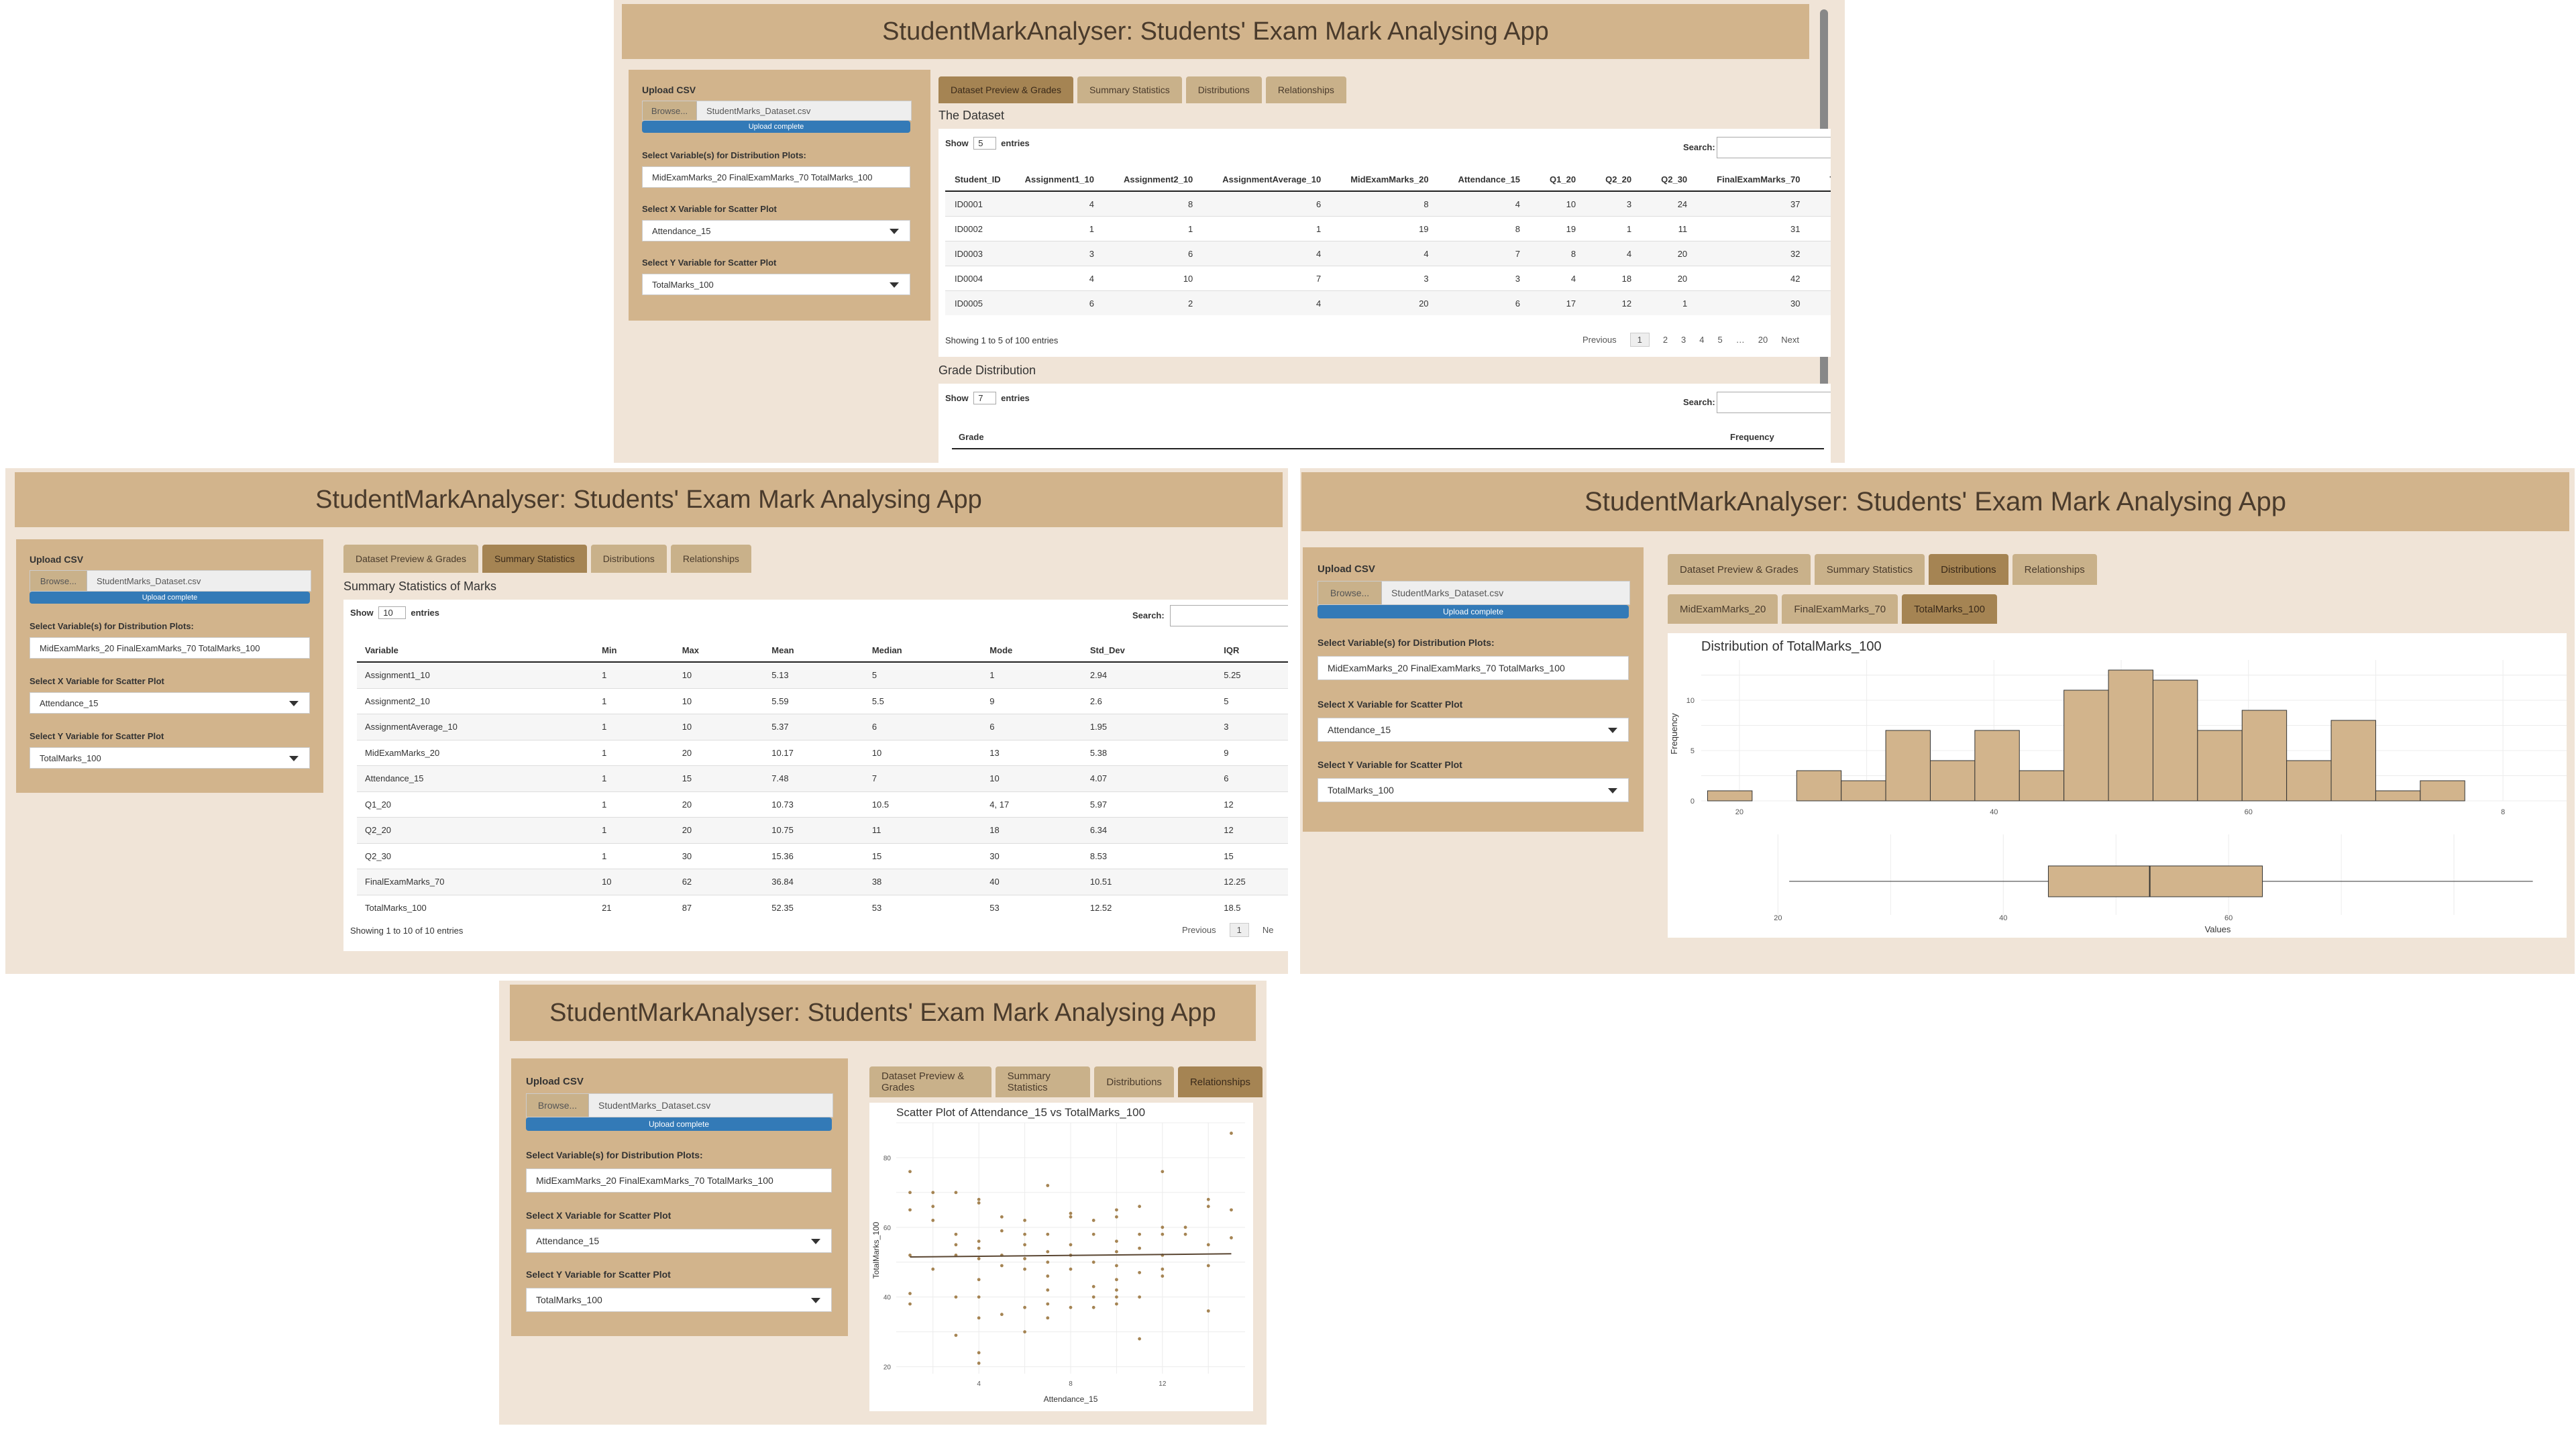  I want to click on upload-progress-bar: Upload complete, so click(1473, 612).